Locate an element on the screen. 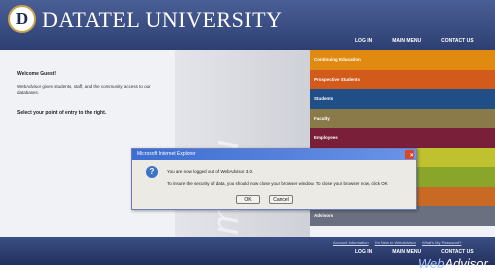  top-nav: LOG IN MAIN MENU CONTACT US is located at coordinates (414, 41).